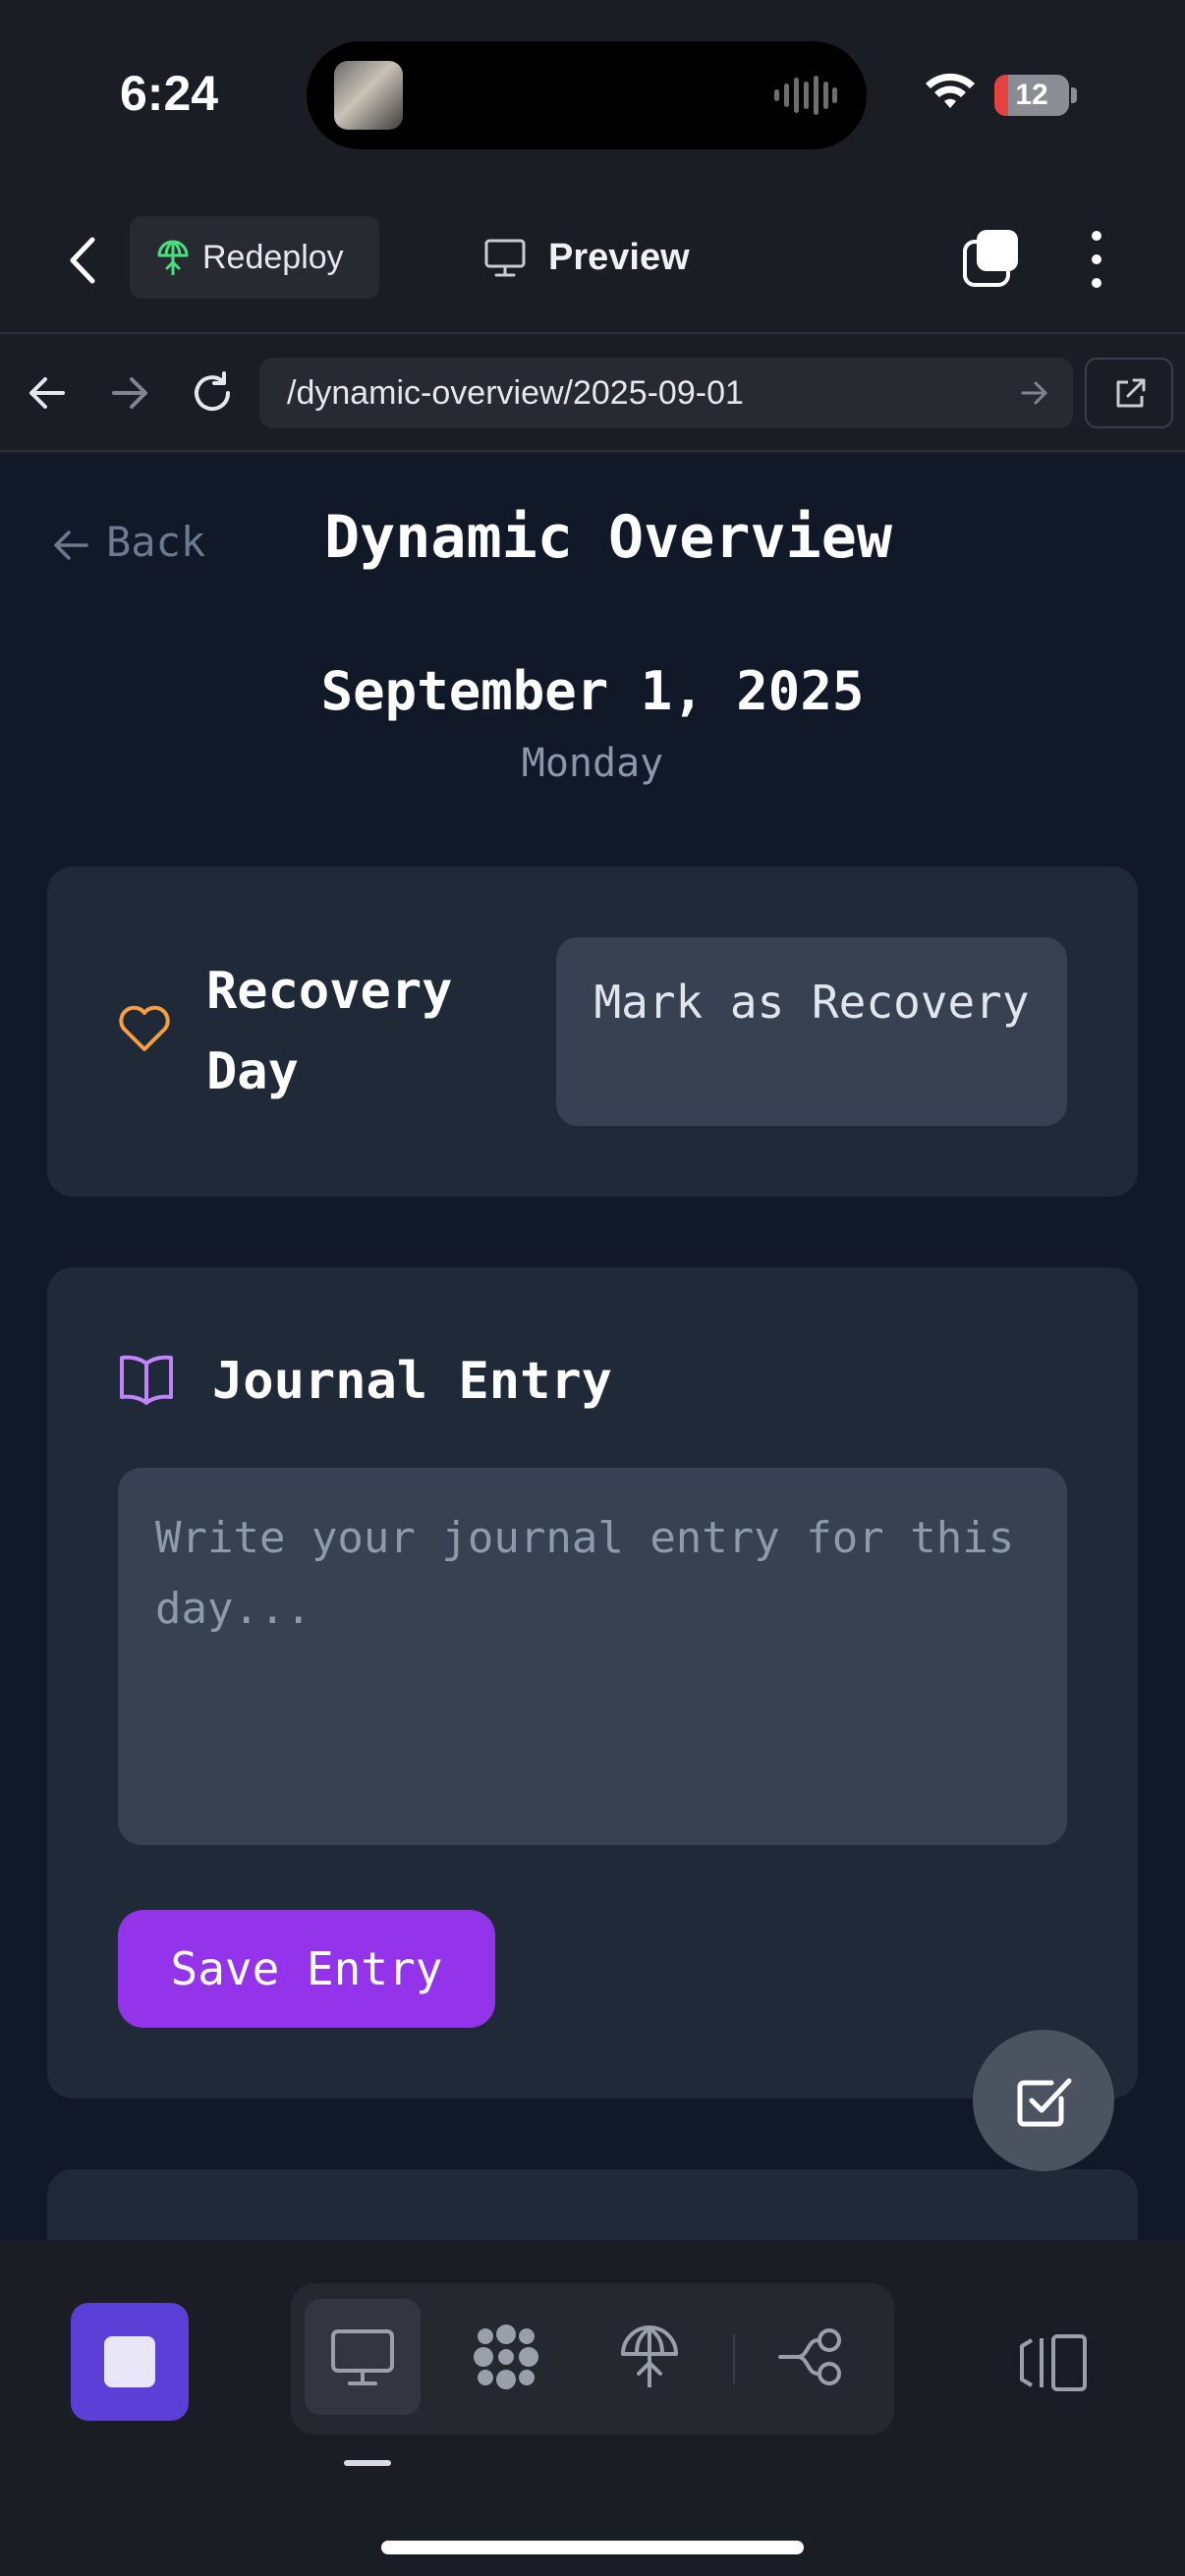 The width and height of the screenshot is (1185, 2576). Describe the element at coordinates (1054, 2362) in the screenshot. I see `side-panel-icon` at that location.